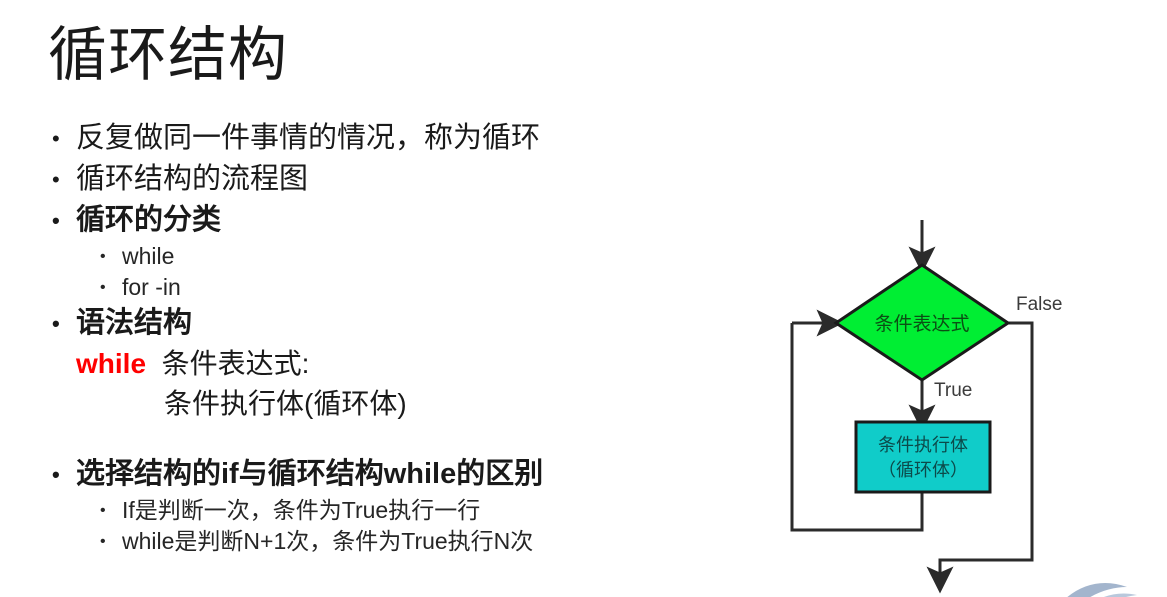 Image resolution: width=1167 pixels, height=597 pixels. Describe the element at coordinates (301, 510) in the screenshot. I see `comparison-item-text: If是判断一次，条件为True执行一行` at that location.